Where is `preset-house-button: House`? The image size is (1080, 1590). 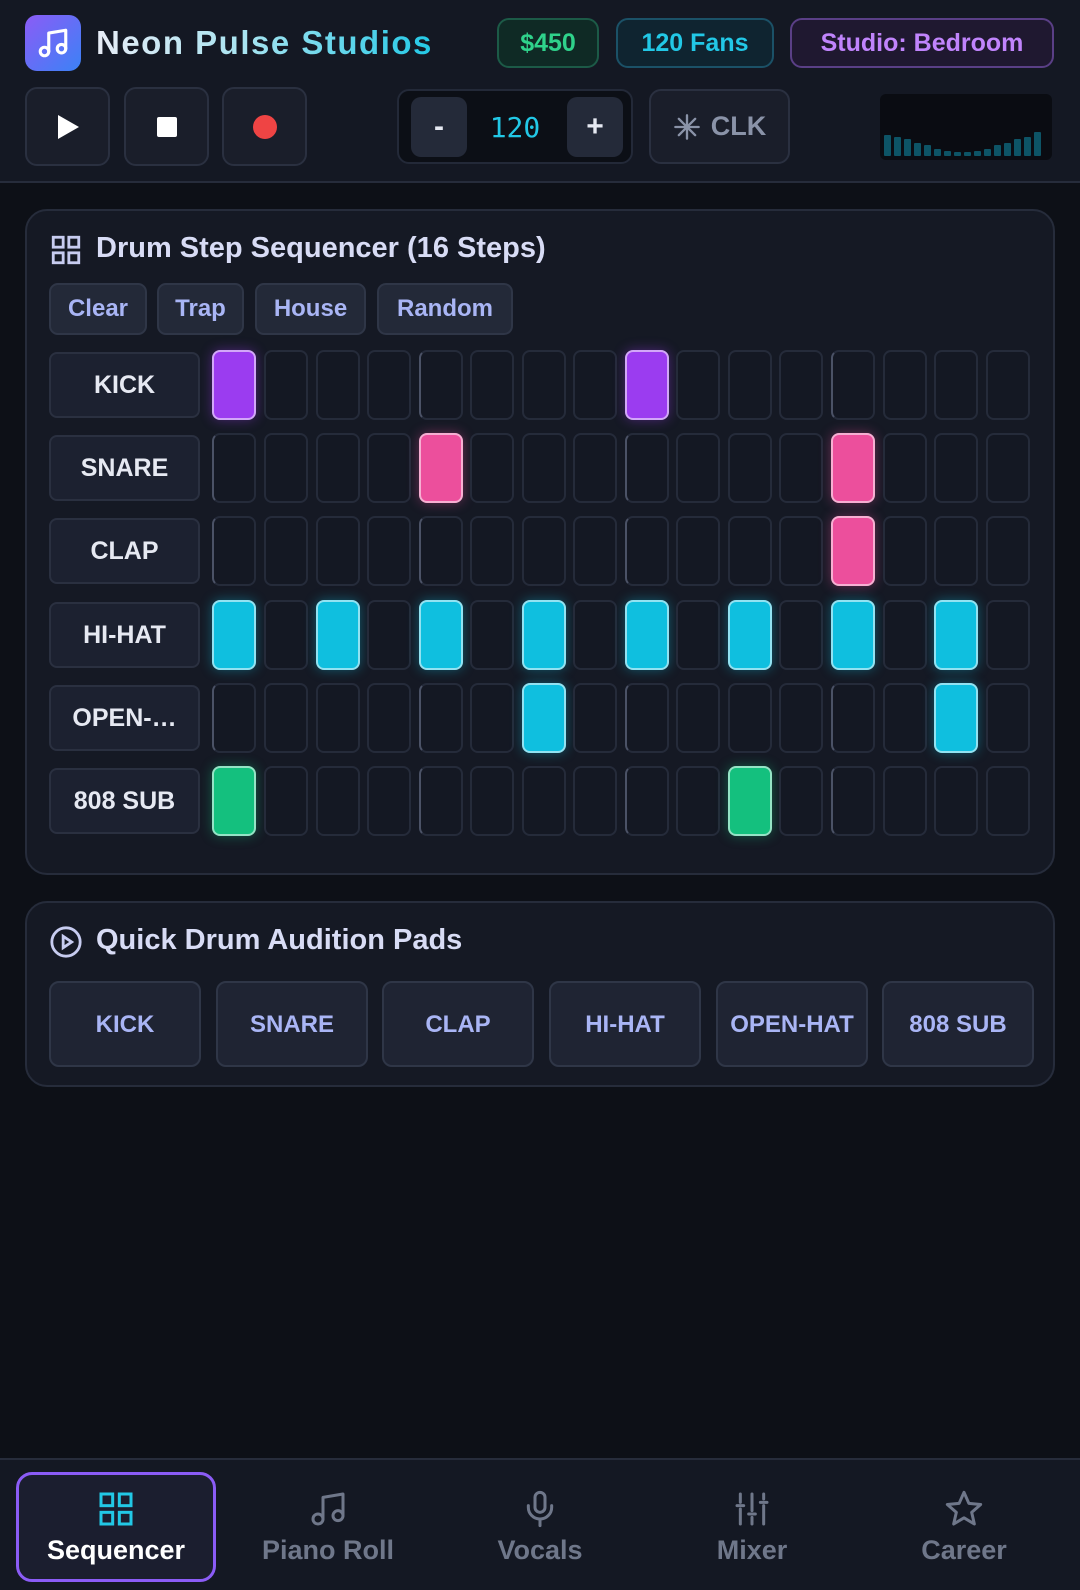 preset-house-button: House is located at coordinates (310, 309).